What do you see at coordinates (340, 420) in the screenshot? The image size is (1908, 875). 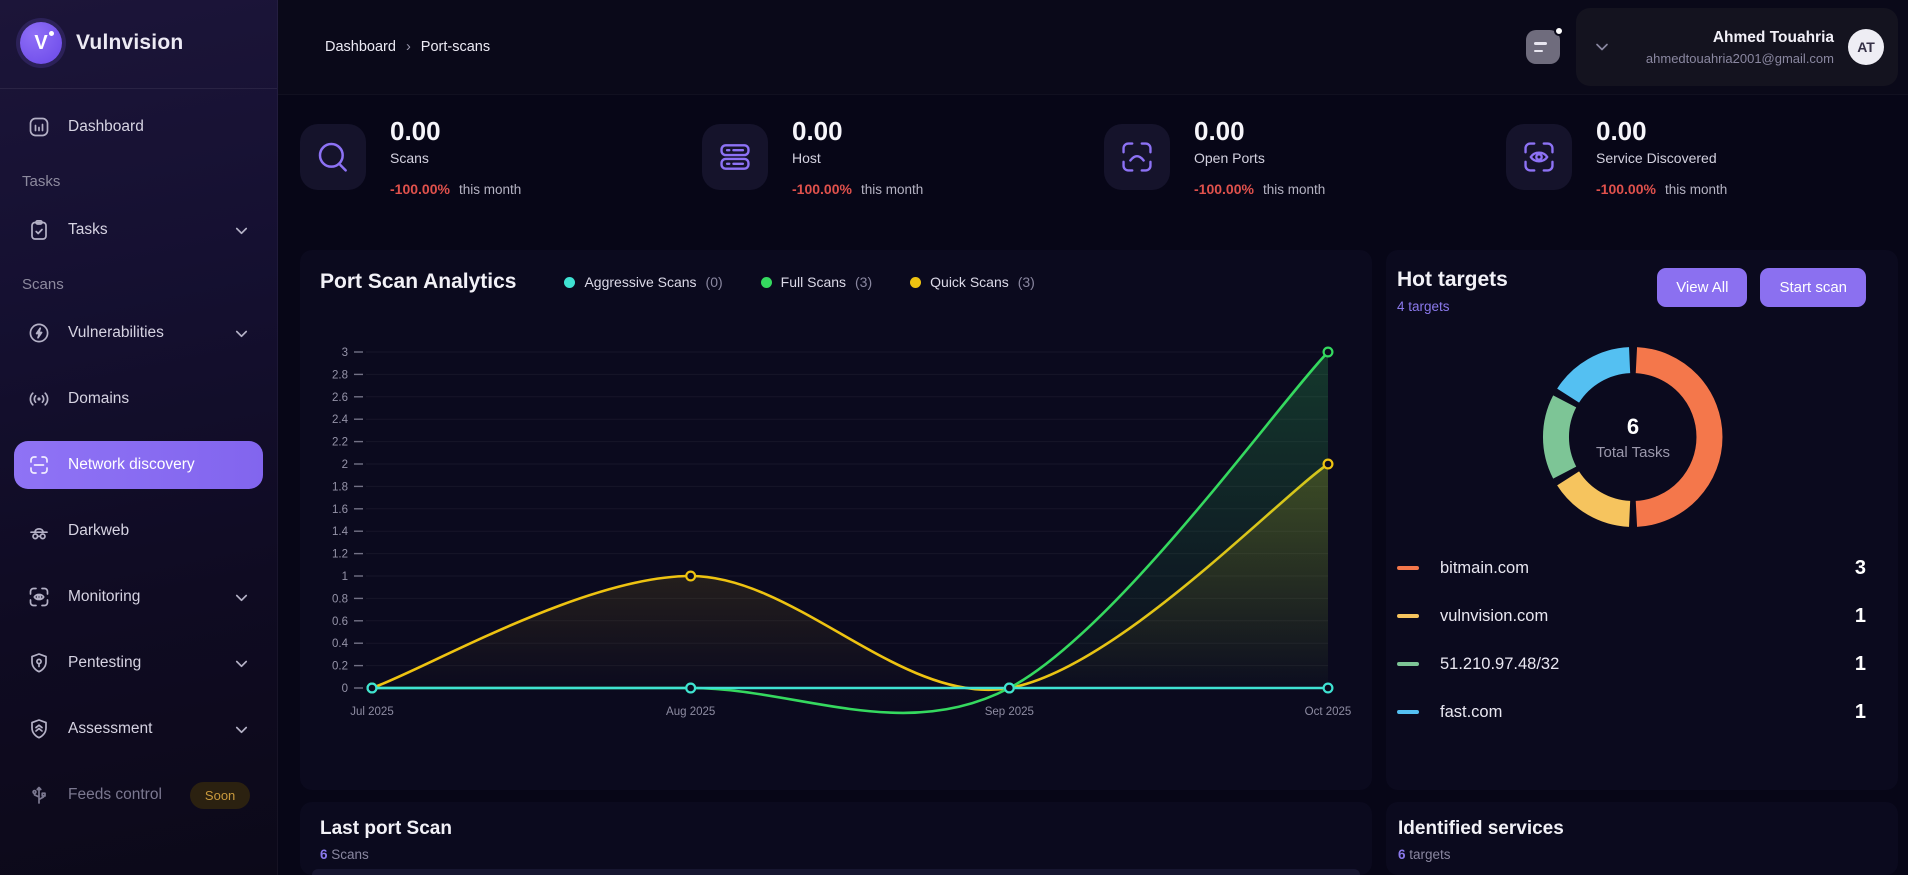 I see `svg-text: 2.4` at bounding box center [340, 420].